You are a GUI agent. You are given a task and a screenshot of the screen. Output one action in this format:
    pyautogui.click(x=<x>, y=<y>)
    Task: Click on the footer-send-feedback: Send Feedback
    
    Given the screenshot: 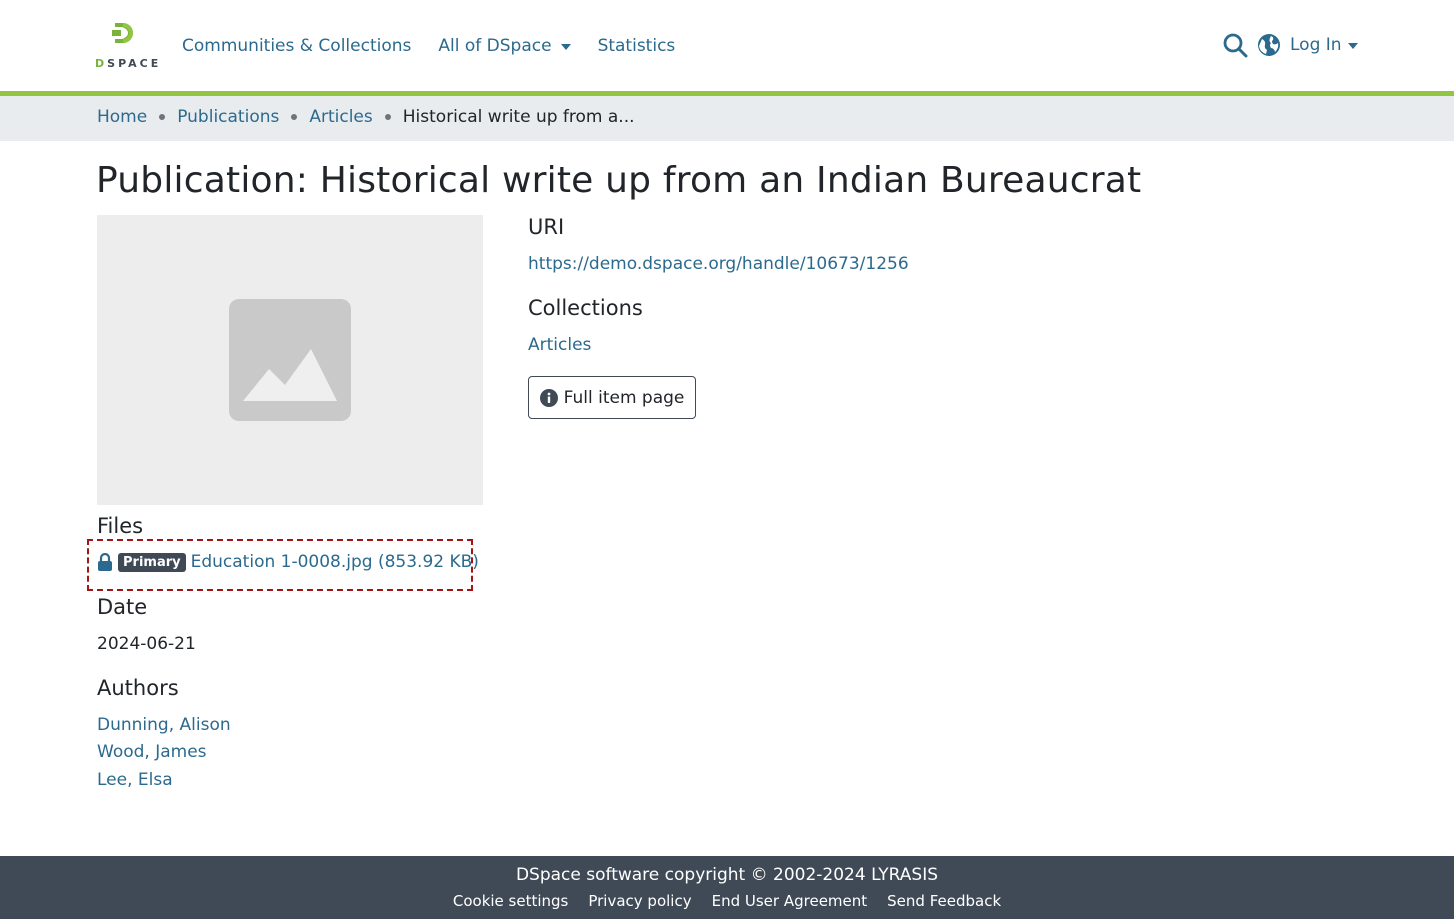 What is the action you would take?
    pyautogui.click(x=944, y=901)
    